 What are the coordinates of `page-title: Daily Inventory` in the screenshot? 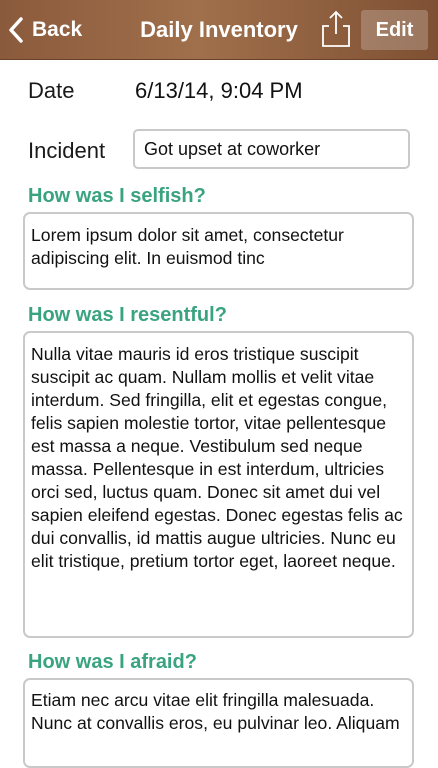 It's located at (219, 29).